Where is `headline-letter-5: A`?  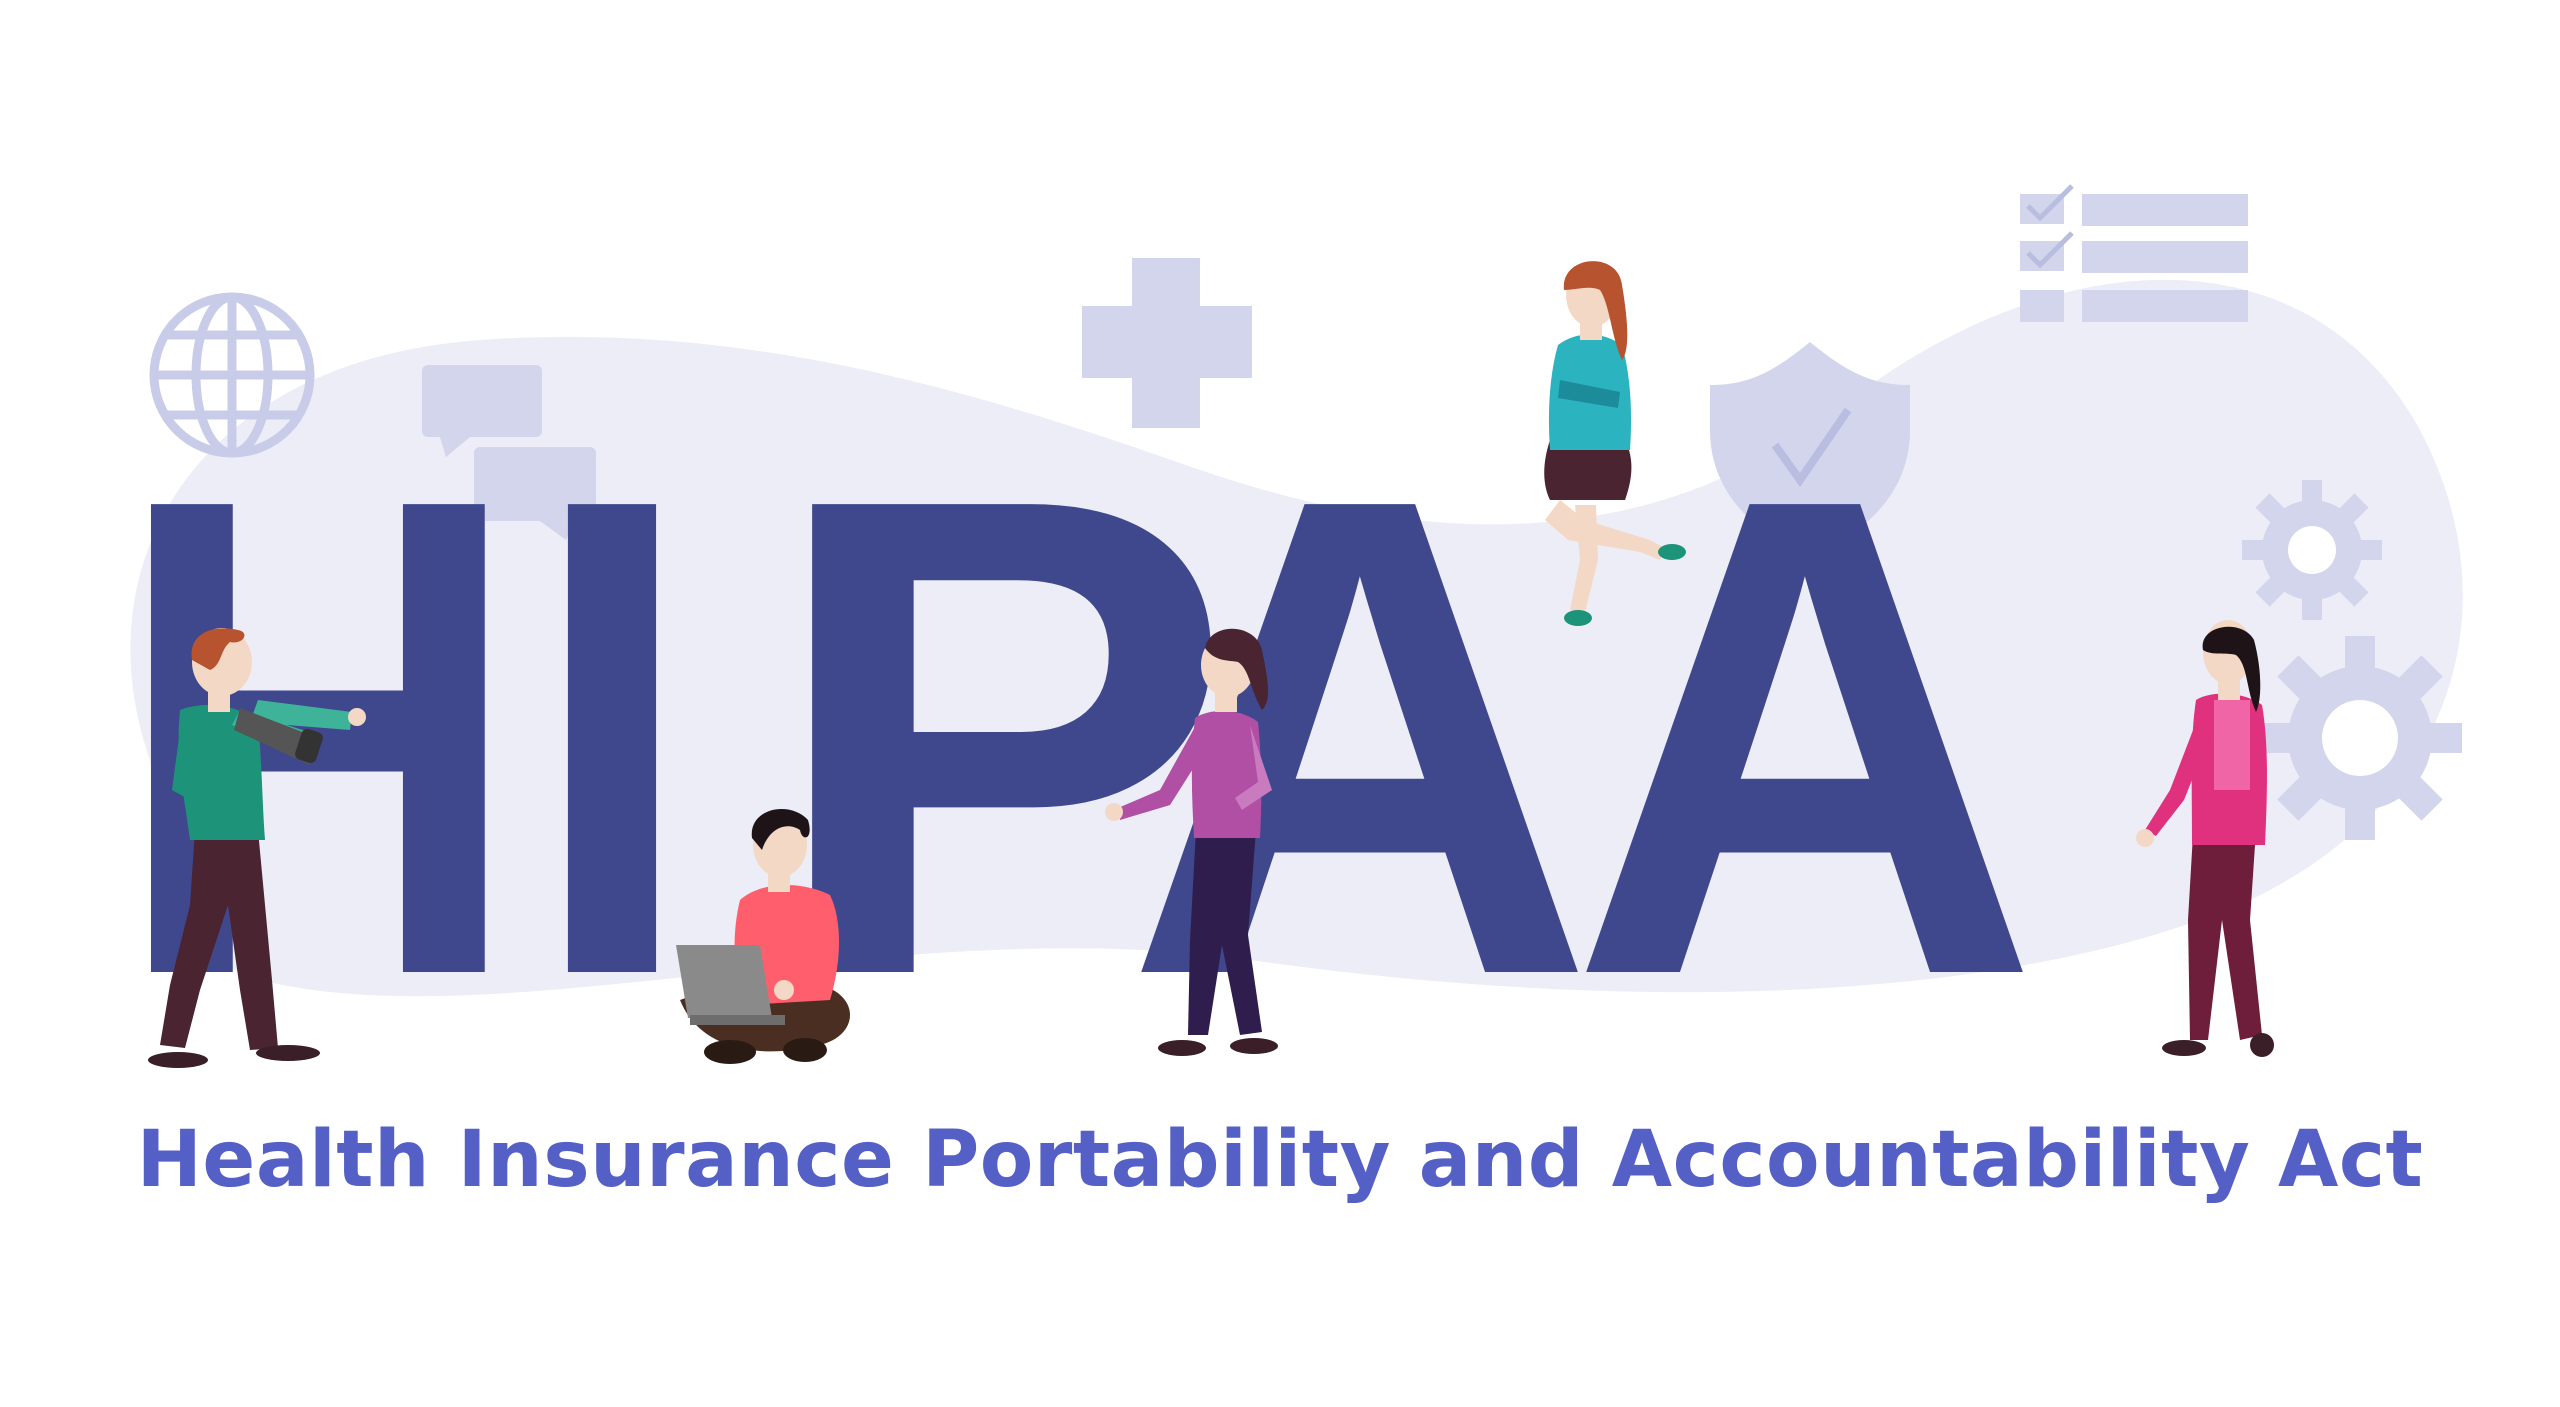
headline-letter-5: A is located at coordinates (1805, 737).